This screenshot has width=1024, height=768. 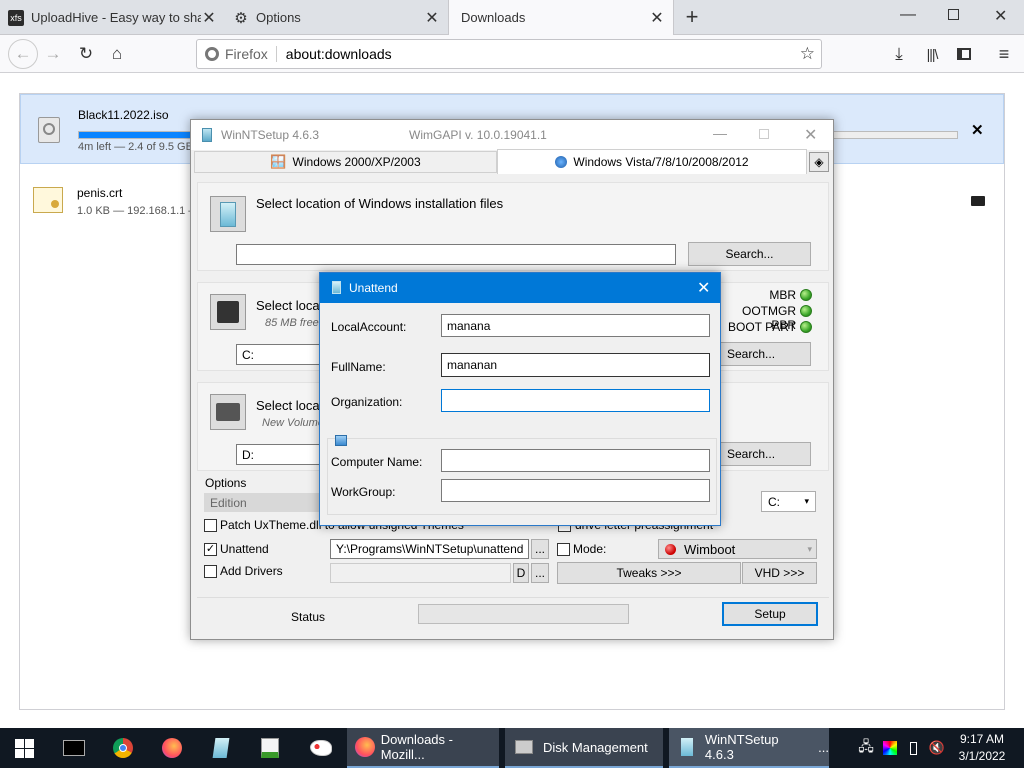 What do you see at coordinates (221, 748) in the screenshot?
I see `winntsetup-pinned-icon` at bounding box center [221, 748].